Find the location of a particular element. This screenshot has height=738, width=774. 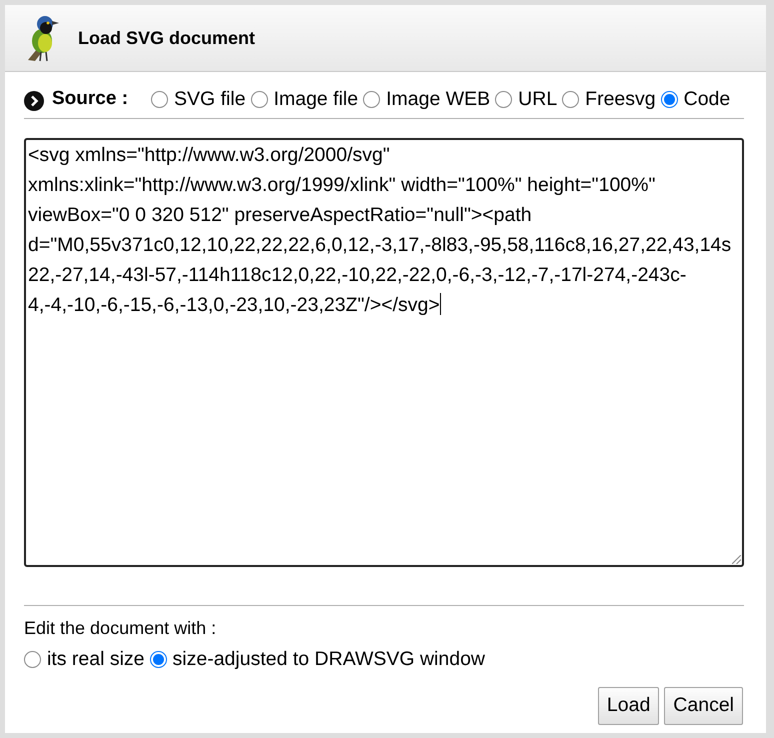

option-label: Image WEB is located at coordinates (438, 99).